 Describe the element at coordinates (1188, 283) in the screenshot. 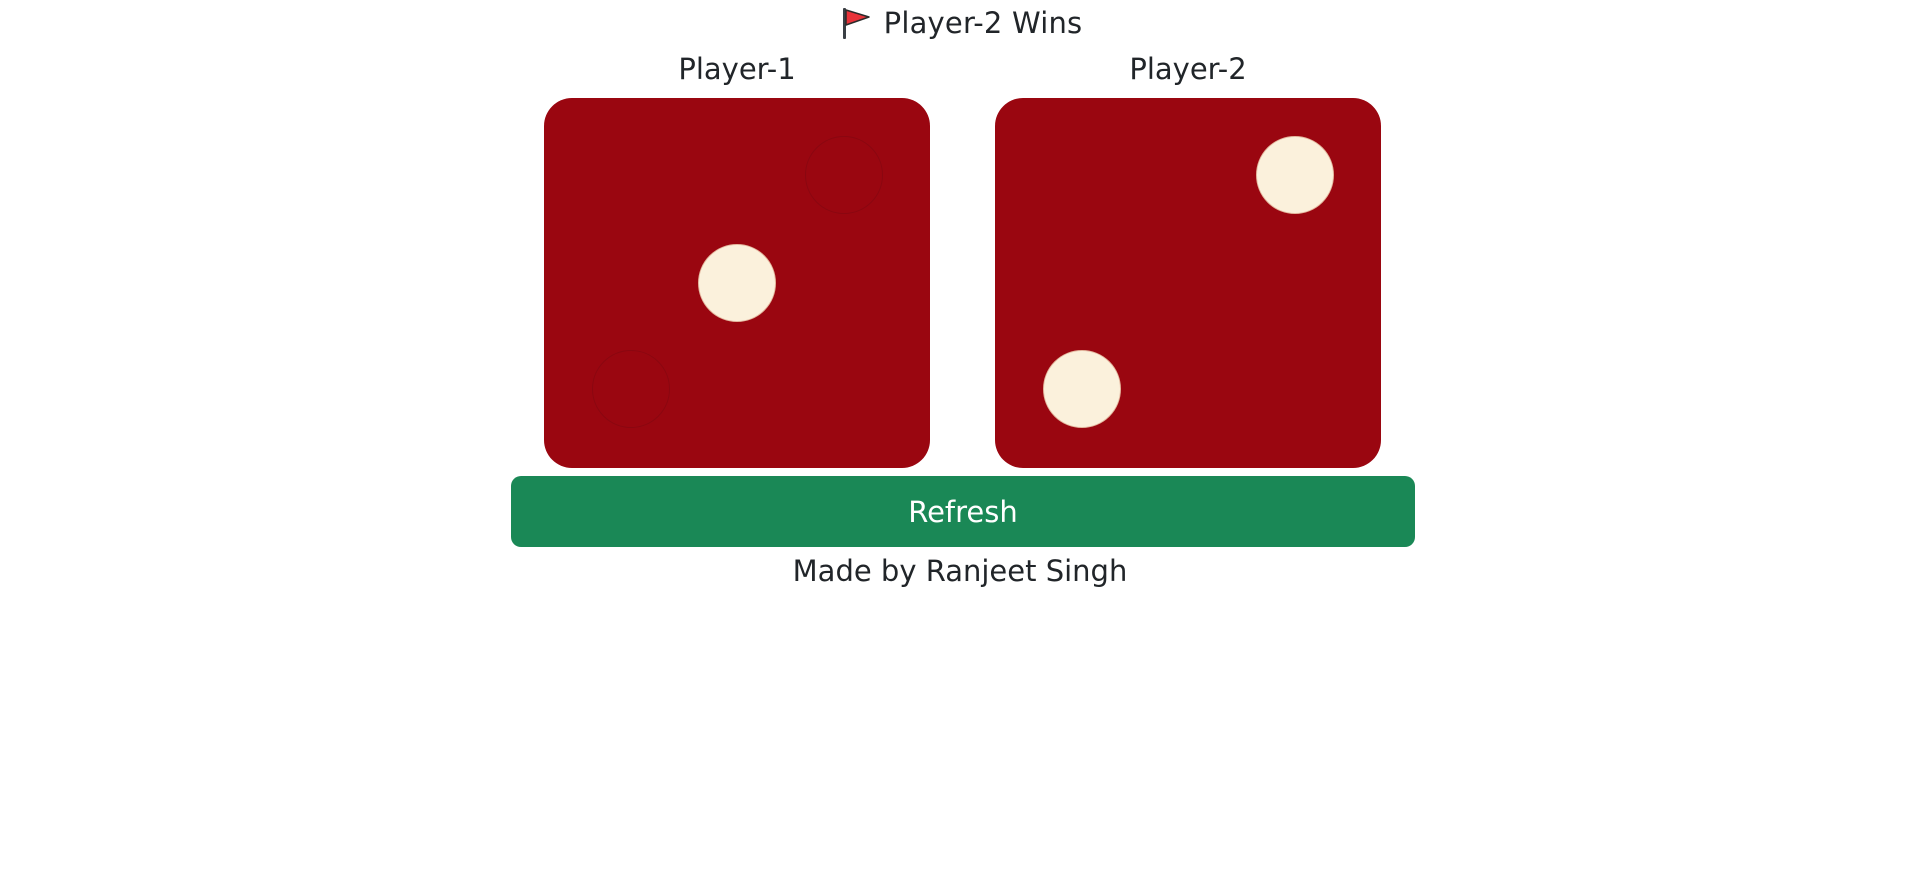

I see `player-2-die` at that location.